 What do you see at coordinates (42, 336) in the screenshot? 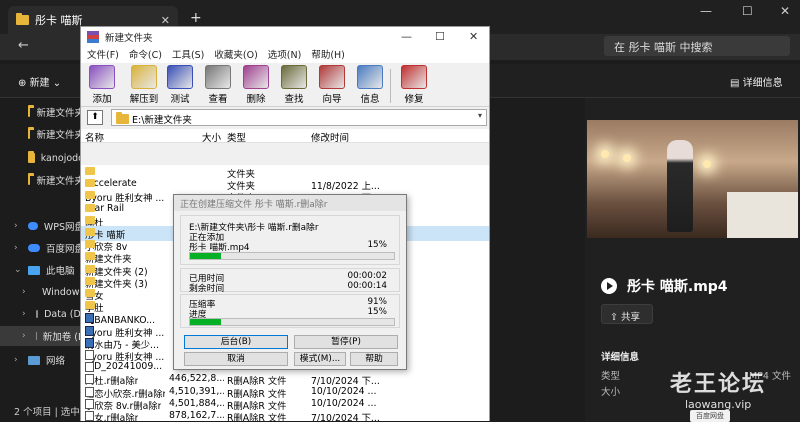
I see `sidebar-item-drive-e: › 新加卷 (E` at bounding box center [42, 336].